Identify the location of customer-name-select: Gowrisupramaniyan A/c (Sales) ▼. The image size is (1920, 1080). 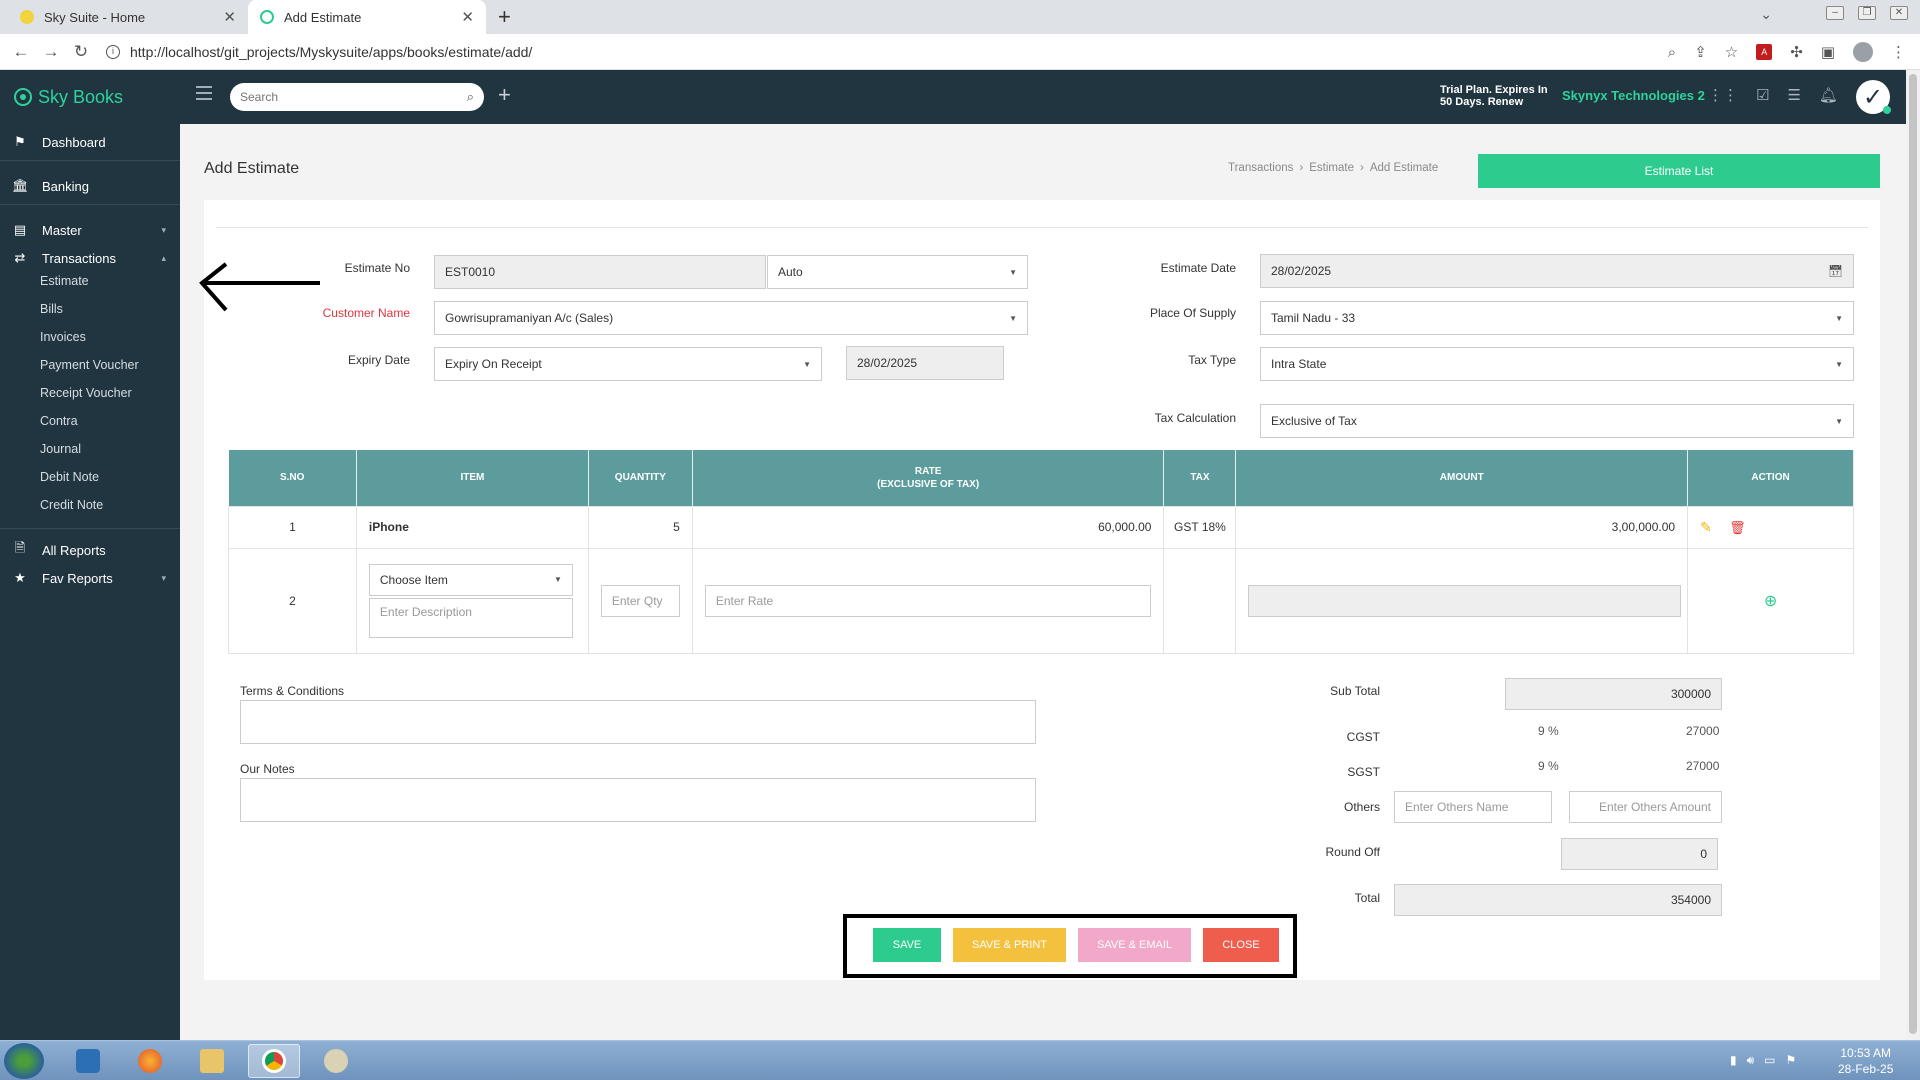
(731, 318).